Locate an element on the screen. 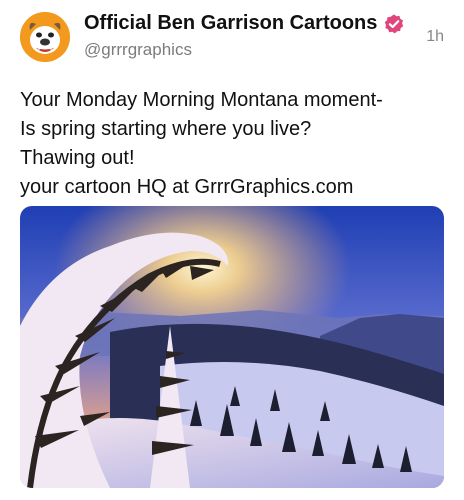 Image resolution: width=464 pixels, height=500 pixels. author-handle: @grrrgraphics is located at coordinates (138, 50).